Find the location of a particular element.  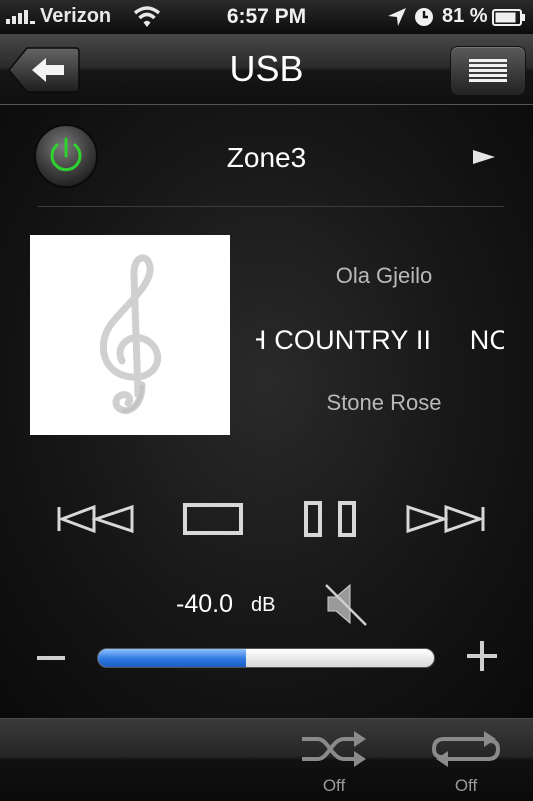

treble-clef-icon is located at coordinates (130, 334).